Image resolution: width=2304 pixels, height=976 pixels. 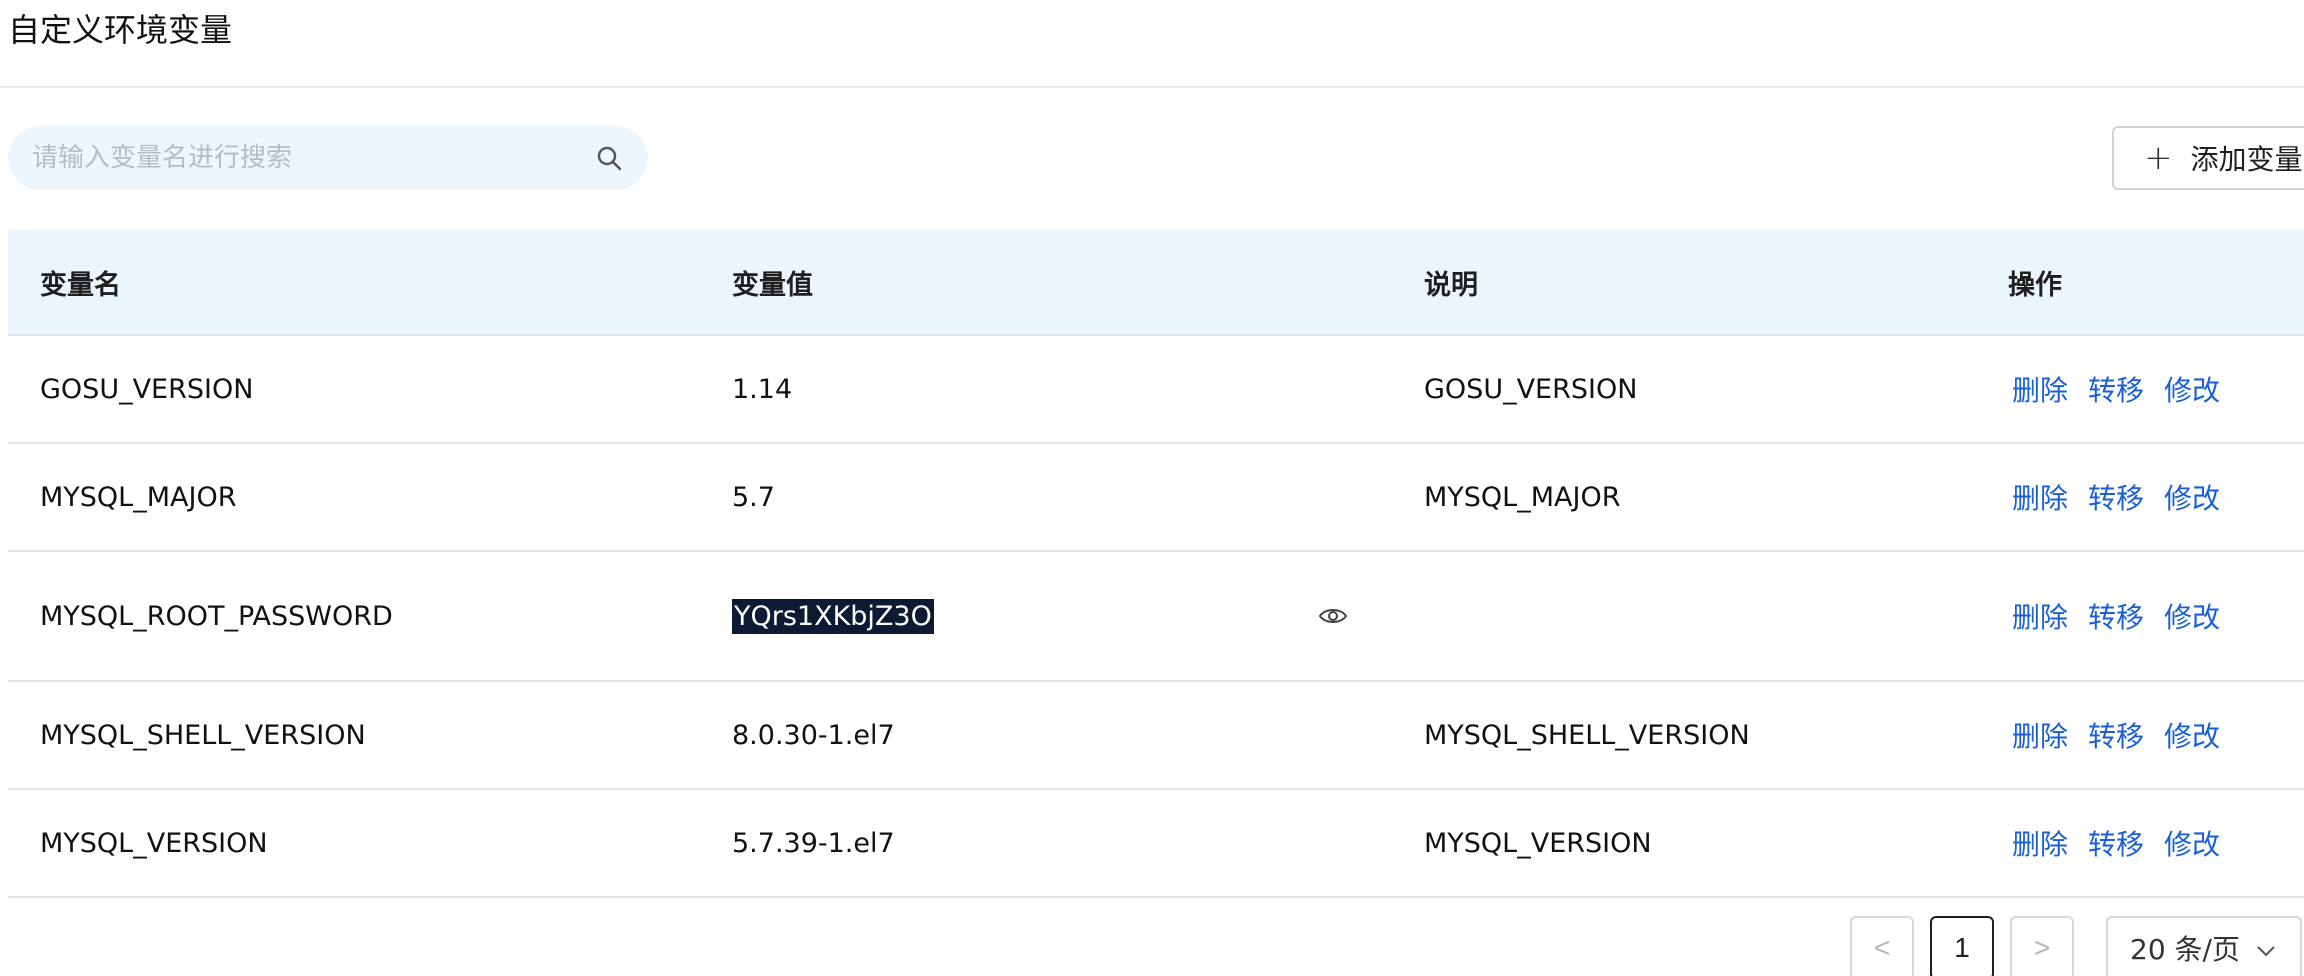 What do you see at coordinates (2042, 946) in the screenshot?
I see `next-page-button: >` at bounding box center [2042, 946].